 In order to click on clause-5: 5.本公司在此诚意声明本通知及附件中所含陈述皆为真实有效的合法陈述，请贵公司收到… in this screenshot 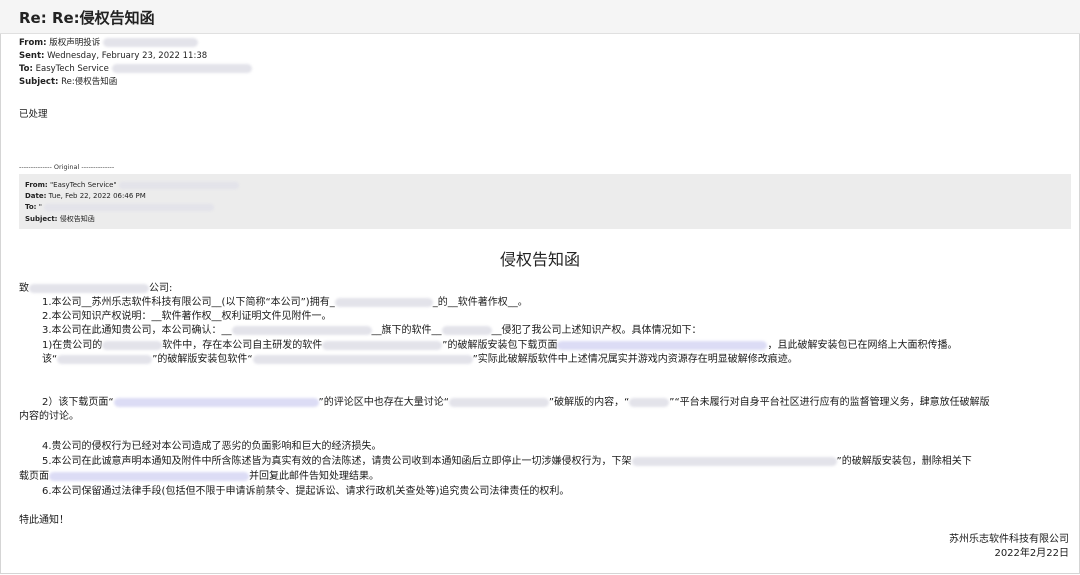, I will do `click(507, 462)`.